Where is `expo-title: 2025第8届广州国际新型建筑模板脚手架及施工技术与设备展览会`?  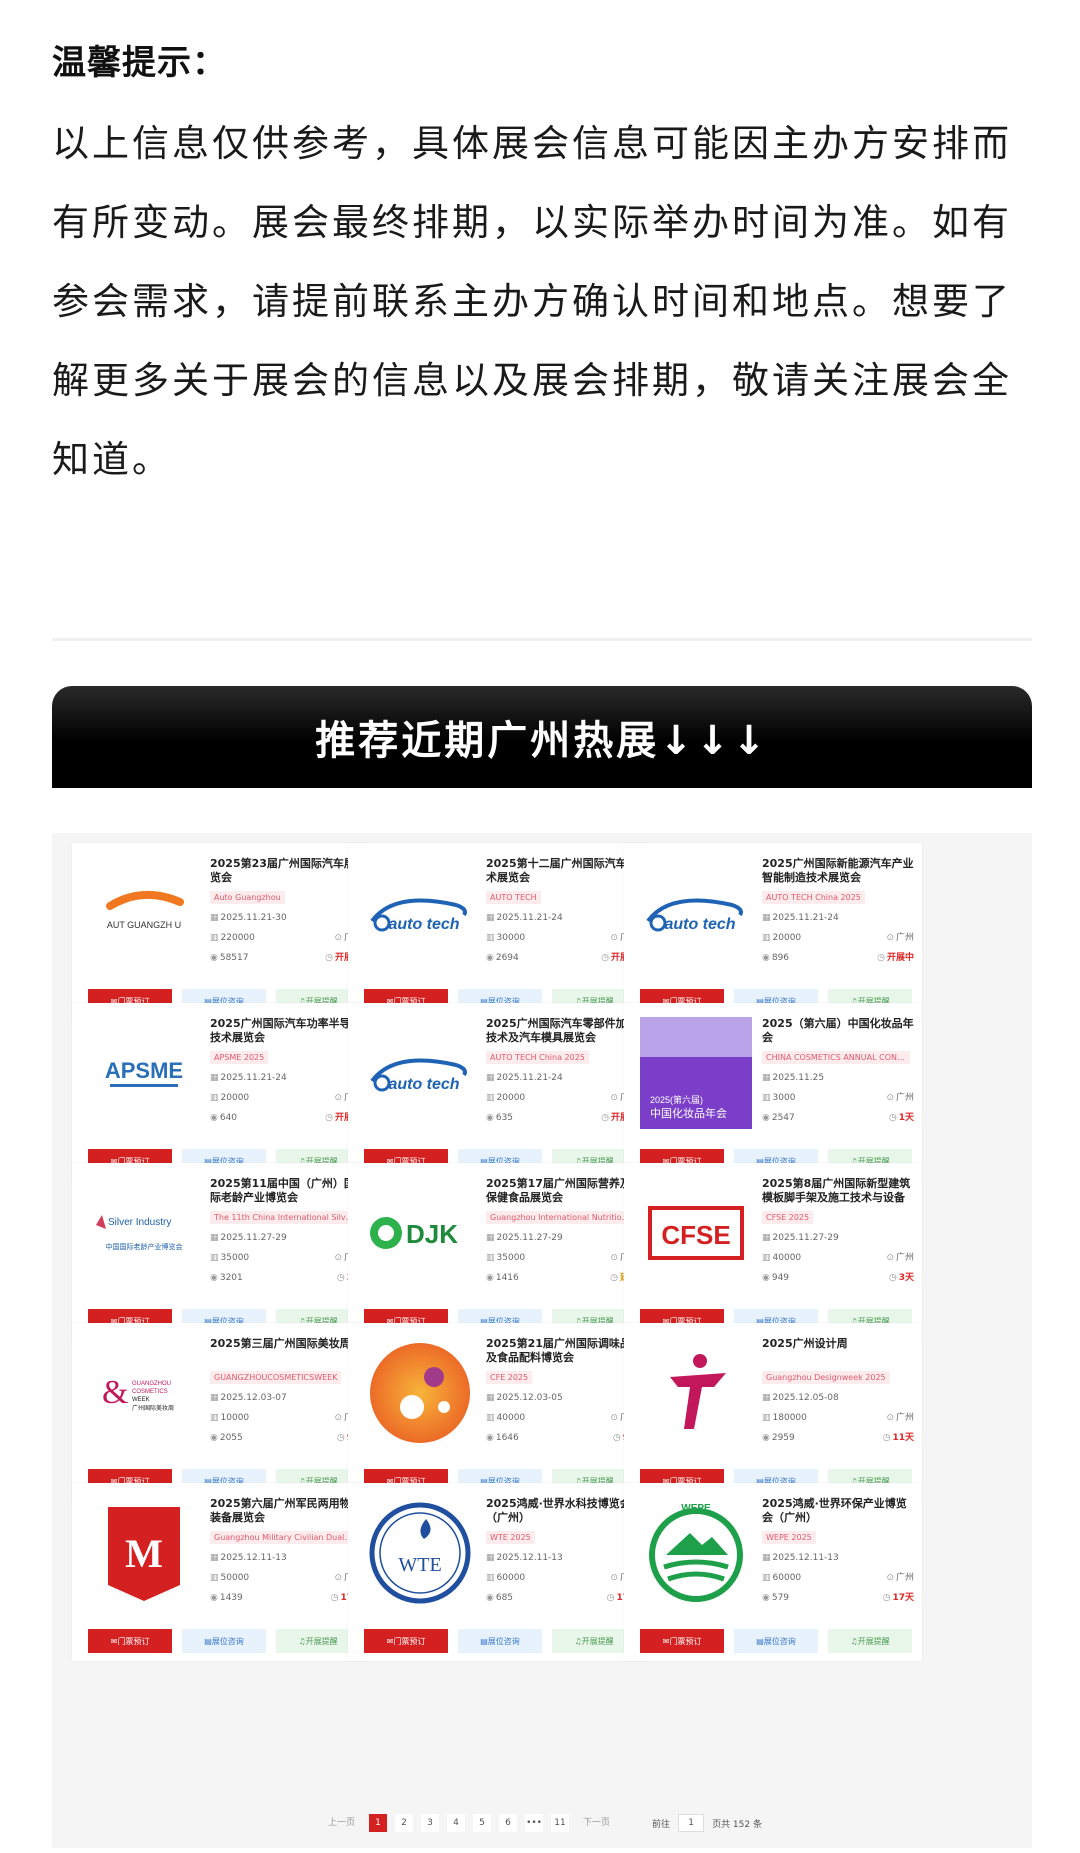 expo-title: 2025第8届广州国际新型建筑模板脚手架及施工技术与设备展览会 is located at coordinates (838, 1191).